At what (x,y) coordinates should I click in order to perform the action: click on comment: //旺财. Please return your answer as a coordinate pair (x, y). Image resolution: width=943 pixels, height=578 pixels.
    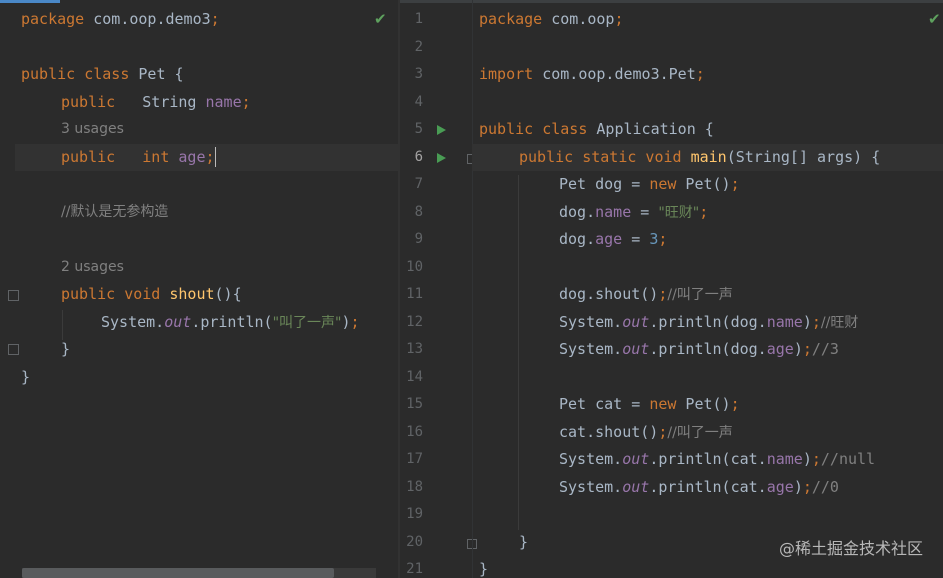
    Looking at the image, I should click on (839, 322).